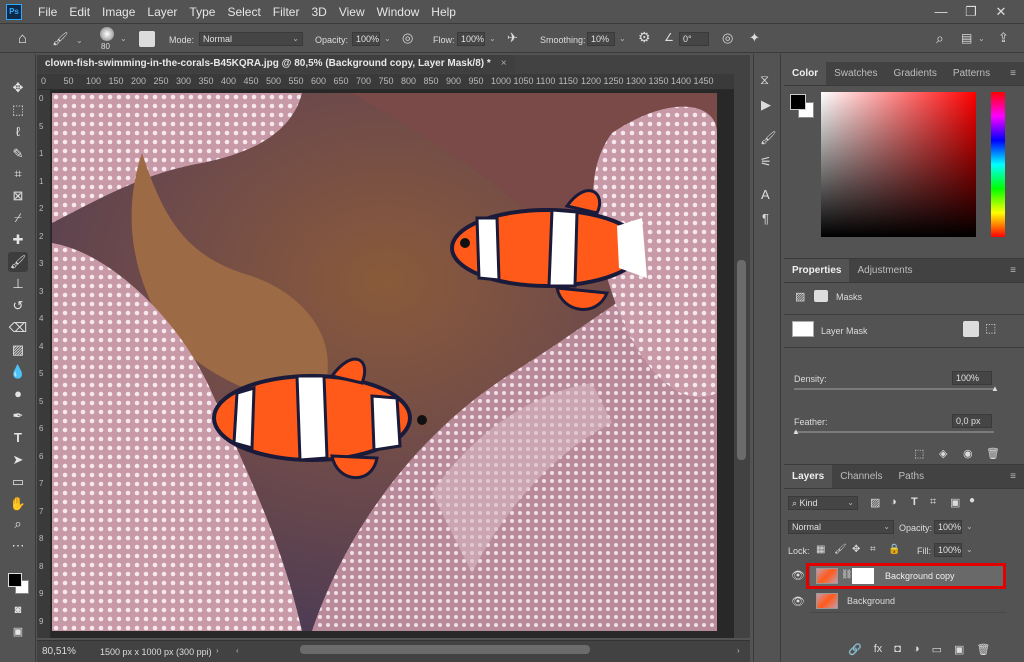 The width and height of the screenshot is (1024, 662). Describe the element at coordinates (940, 38) in the screenshot. I see `search-icon: ⌕` at that location.